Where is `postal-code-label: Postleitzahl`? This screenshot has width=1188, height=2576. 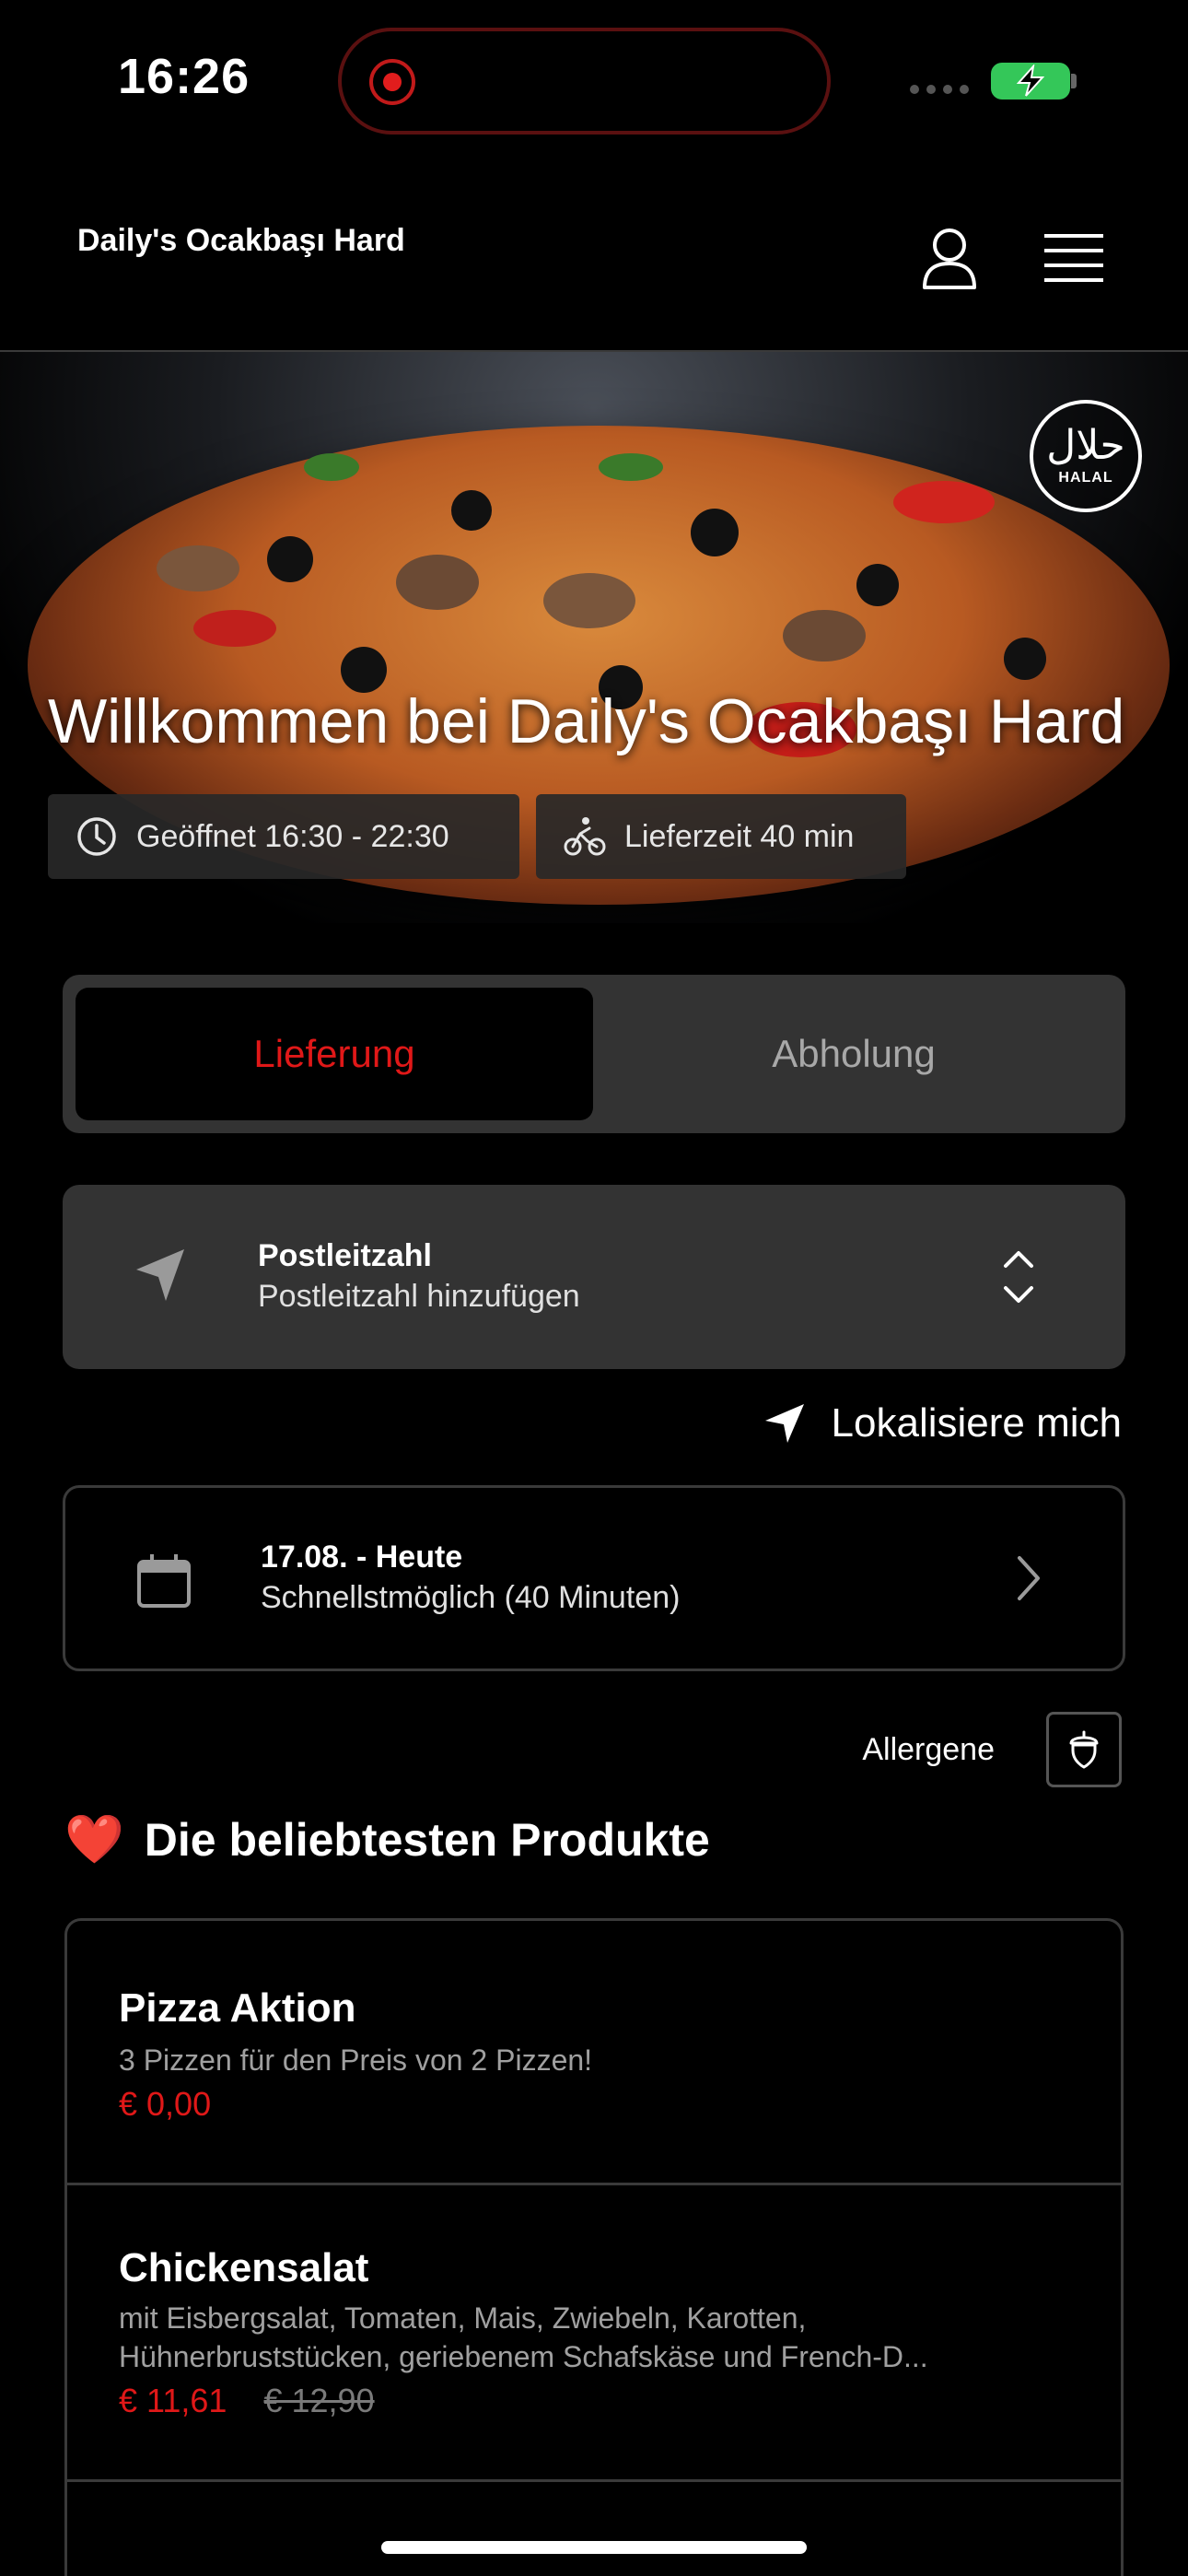 postal-code-label: Postleitzahl is located at coordinates (345, 1255).